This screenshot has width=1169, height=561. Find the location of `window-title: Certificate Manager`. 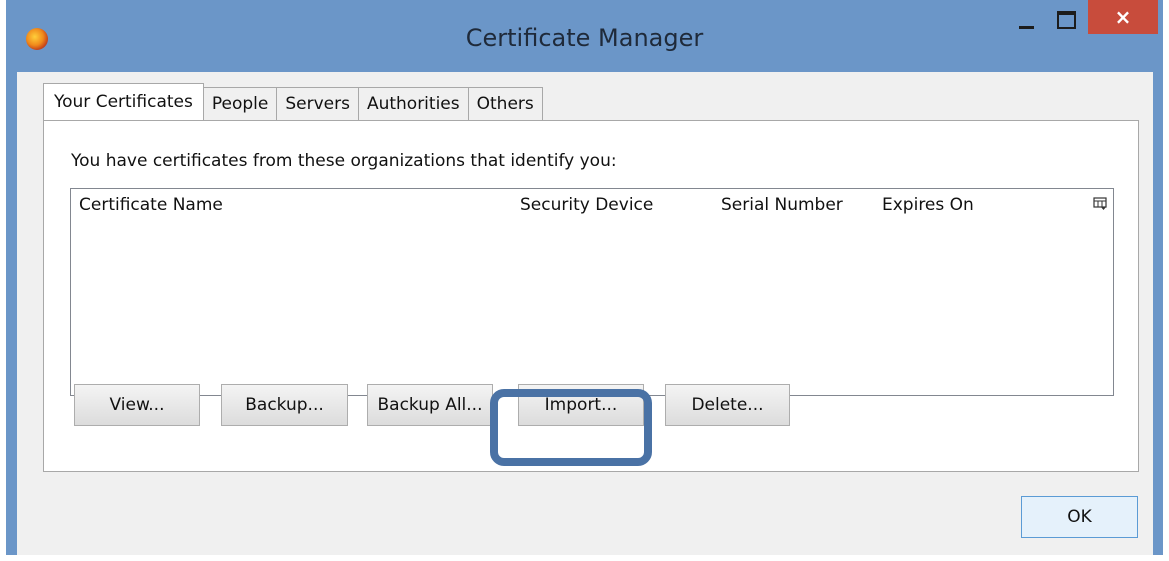

window-title: Certificate Manager is located at coordinates (584, 38).